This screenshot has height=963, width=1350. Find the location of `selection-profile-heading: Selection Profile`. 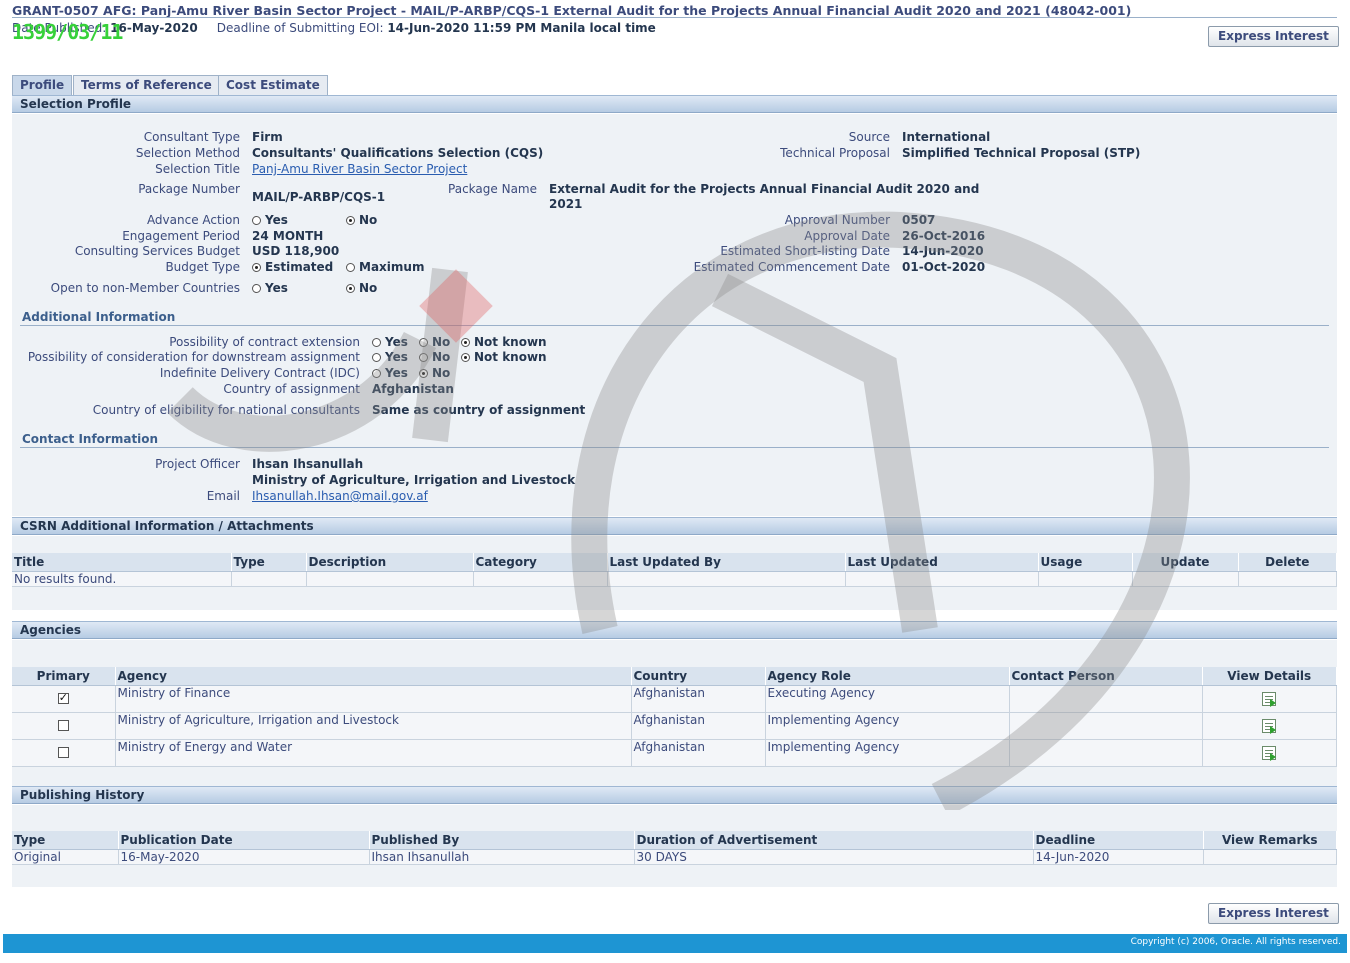

selection-profile-heading: Selection Profile is located at coordinates (76, 104).